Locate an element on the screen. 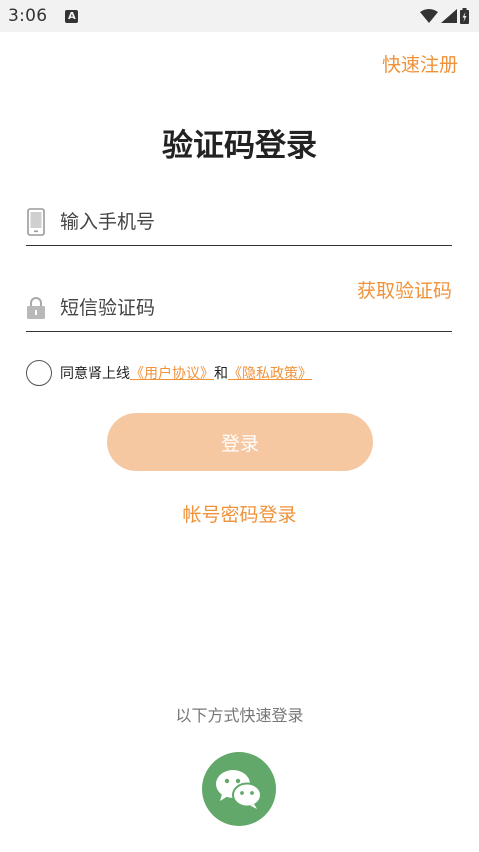 This screenshot has width=479, height=852. phone-field-row is located at coordinates (239, 222).